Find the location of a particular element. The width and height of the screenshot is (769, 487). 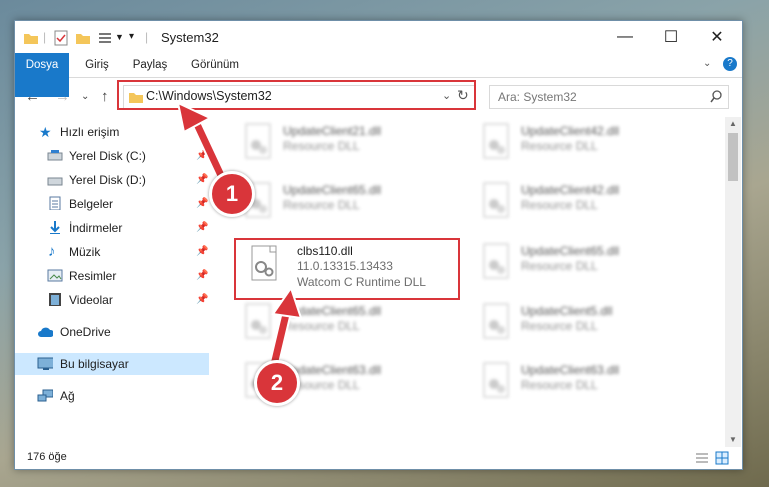

step-marker-1: 1 is located at coordinates (232, 194).